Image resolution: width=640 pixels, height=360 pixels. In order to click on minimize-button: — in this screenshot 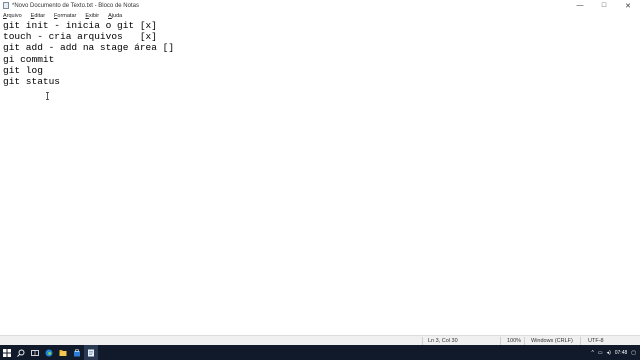, I will do `click(580, 5)`.